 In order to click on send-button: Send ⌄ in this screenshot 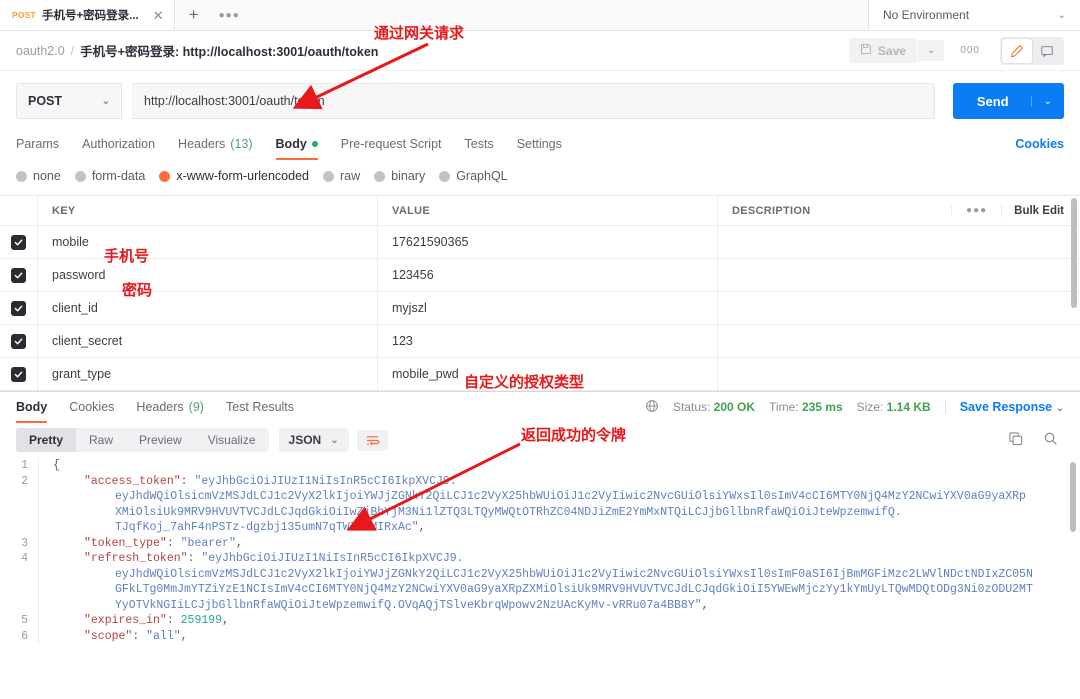, I will do `click(1008, 101)`.